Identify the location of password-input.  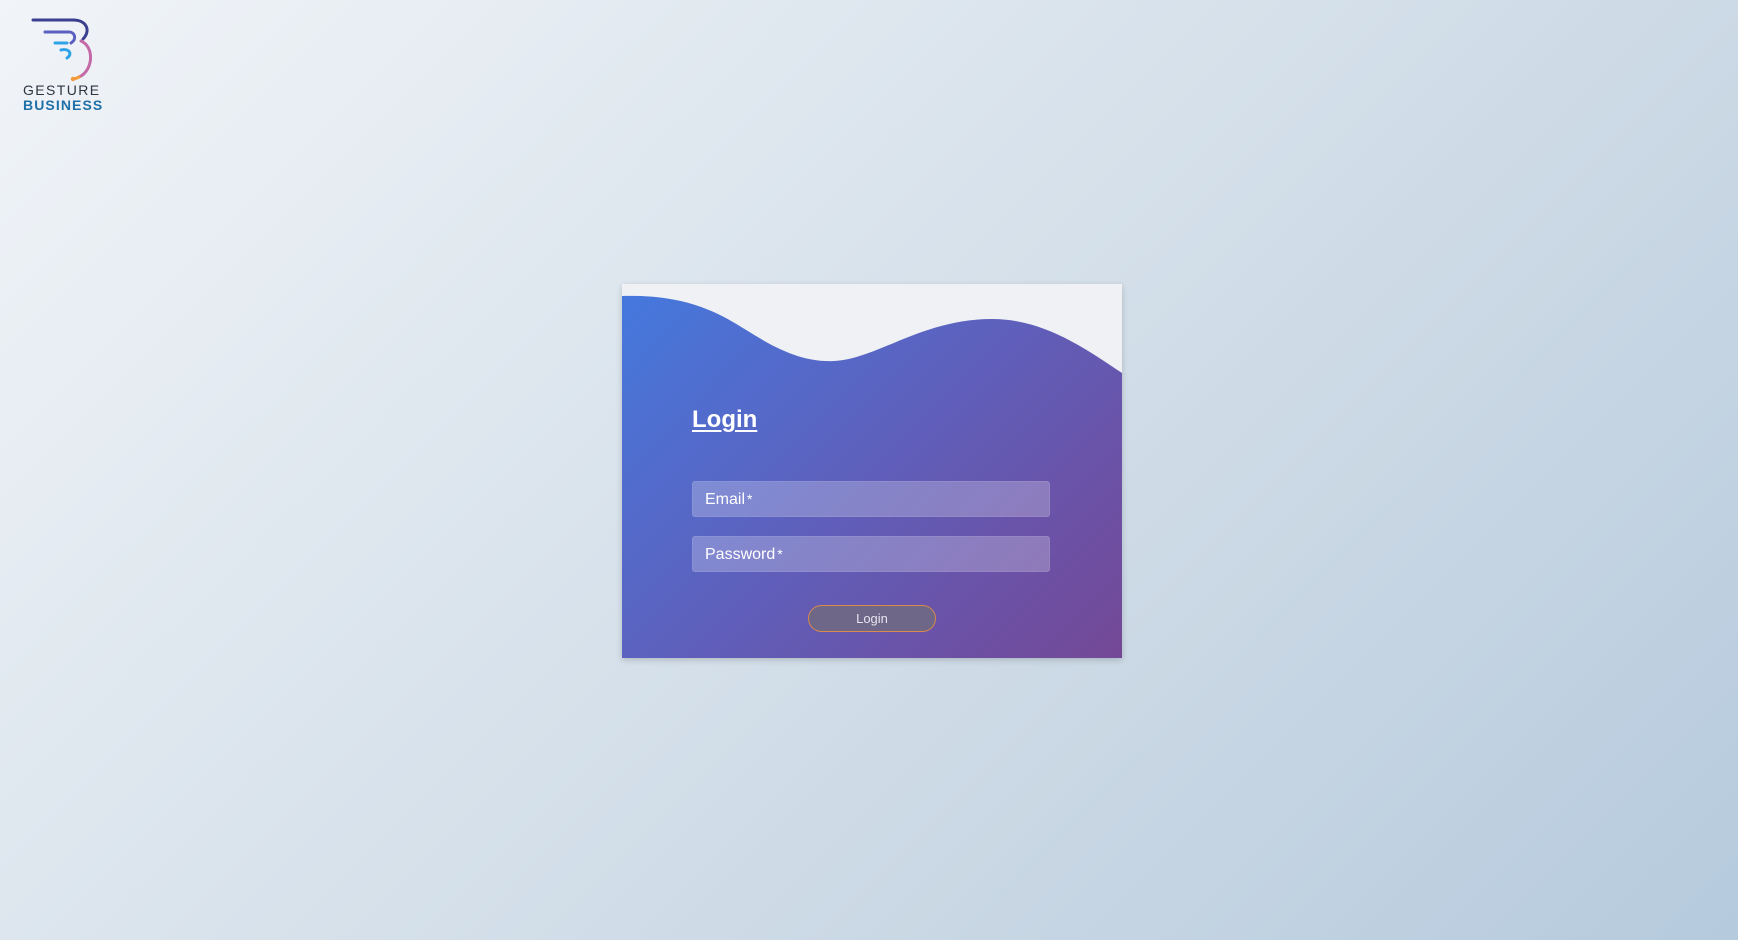
(871, 554).